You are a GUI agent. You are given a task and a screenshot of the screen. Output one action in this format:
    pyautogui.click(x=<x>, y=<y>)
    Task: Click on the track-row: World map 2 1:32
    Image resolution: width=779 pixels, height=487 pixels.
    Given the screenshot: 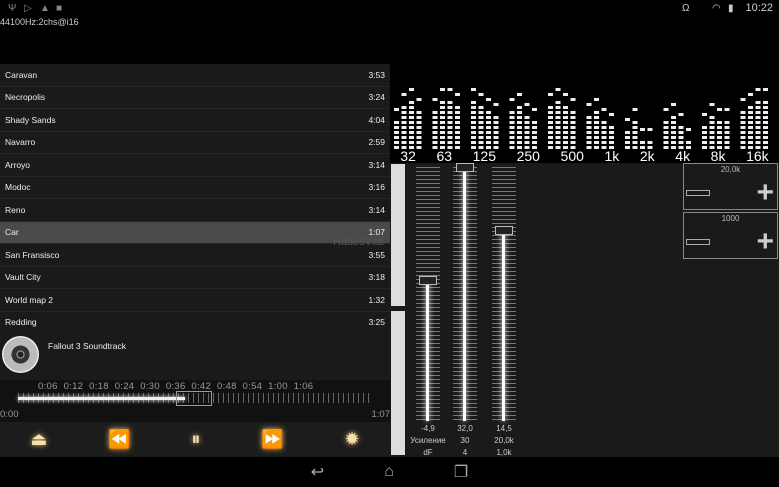 What is the action you would take?
    pyautogui.click(x=195, y=300)
    